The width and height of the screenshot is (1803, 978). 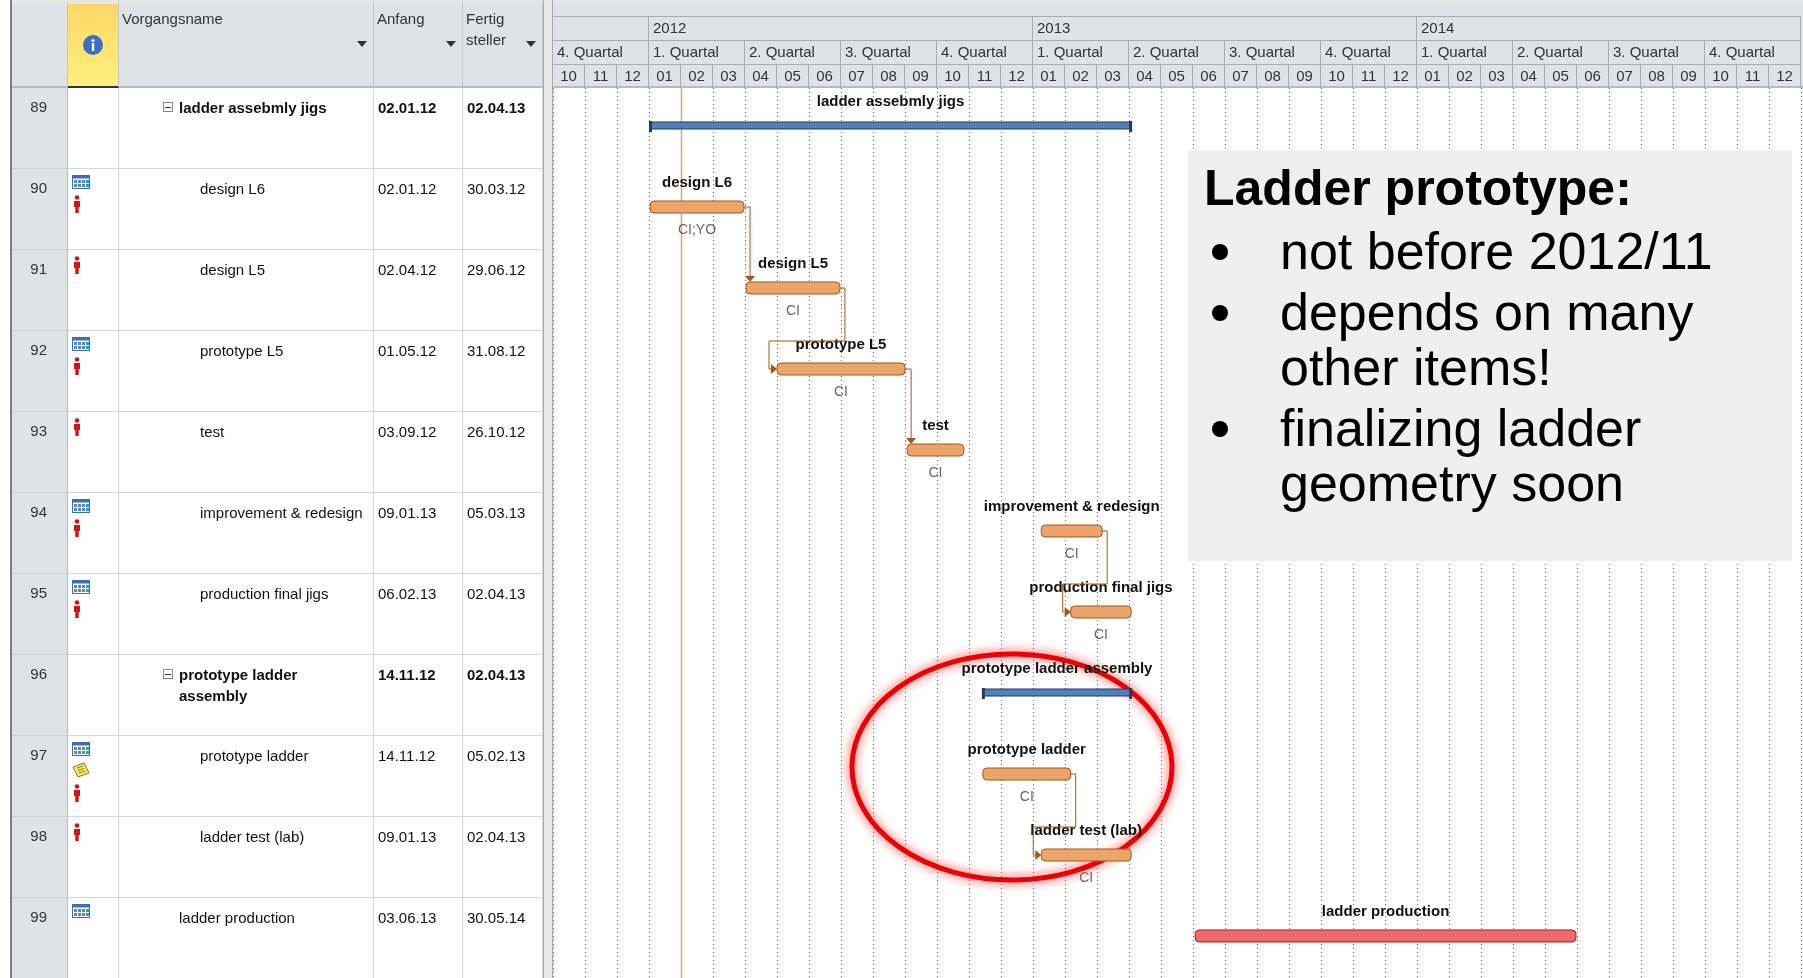 I want to click on task-name: ladder assebmly jigs, so click(x=253, y=108).